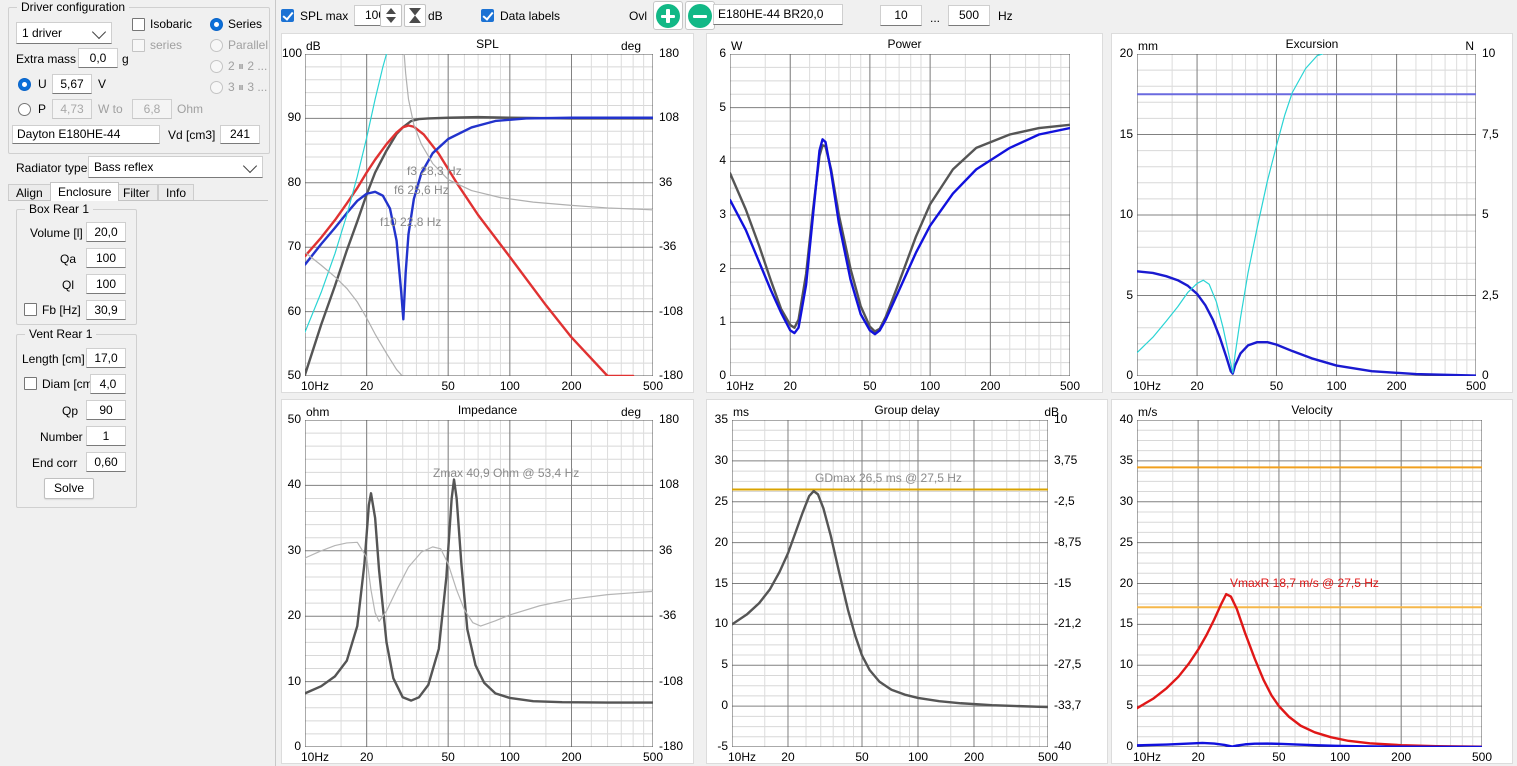 This screenshot has height=766, width=1517. I want to click on chart-spl-annotation-f10: f10 22,8 Hz, so click(411, 222).